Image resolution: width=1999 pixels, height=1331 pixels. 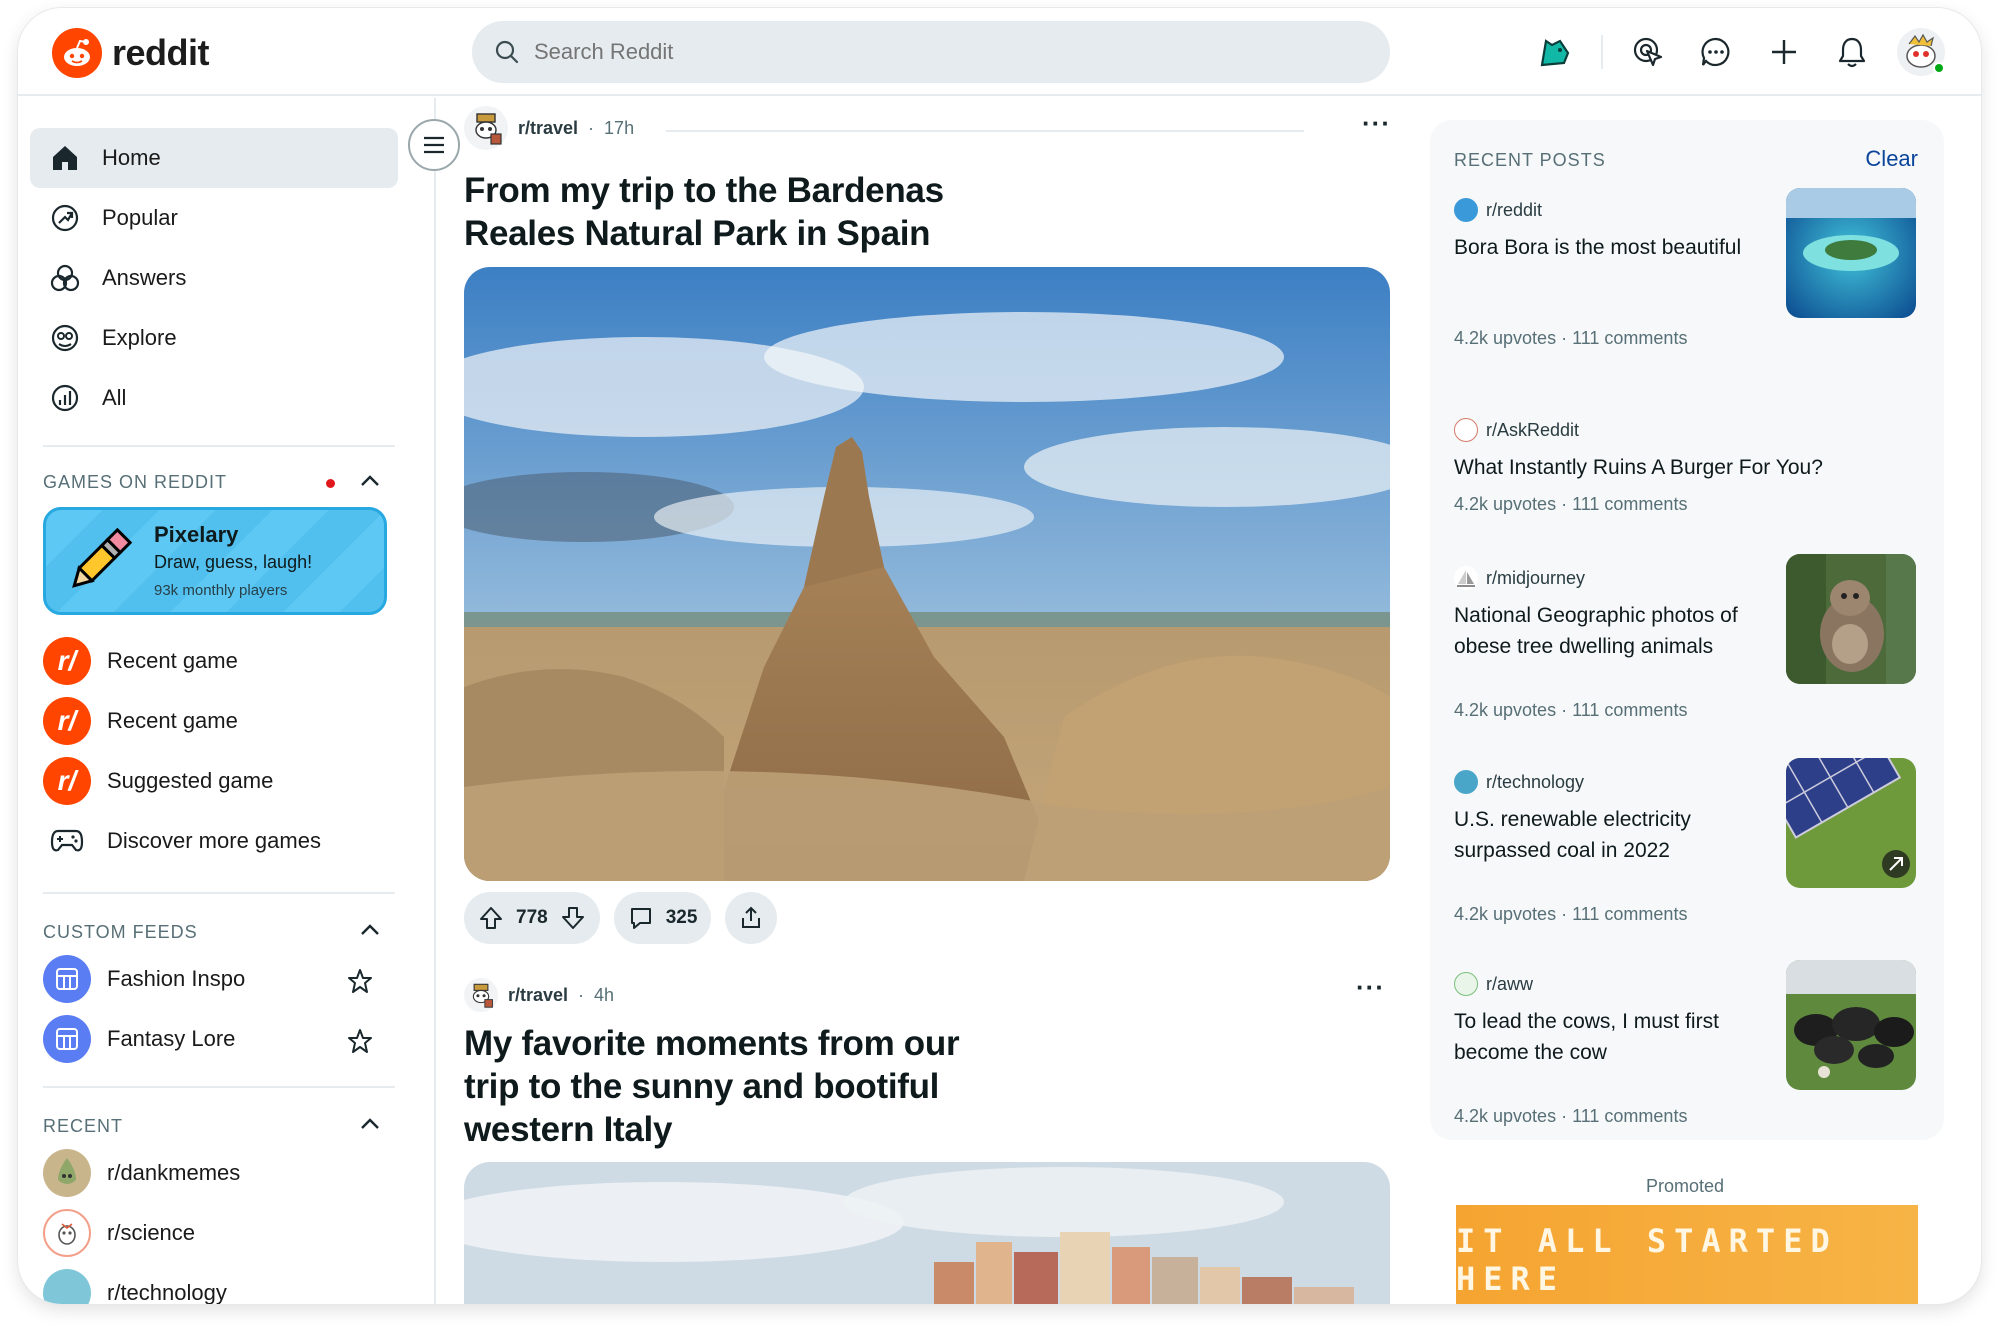 What do you see at coordinates (120, 932) in the screenshot?
I see `custom-feeds-header: CUSTOM FEEDS` at bounding box center [120, 932].